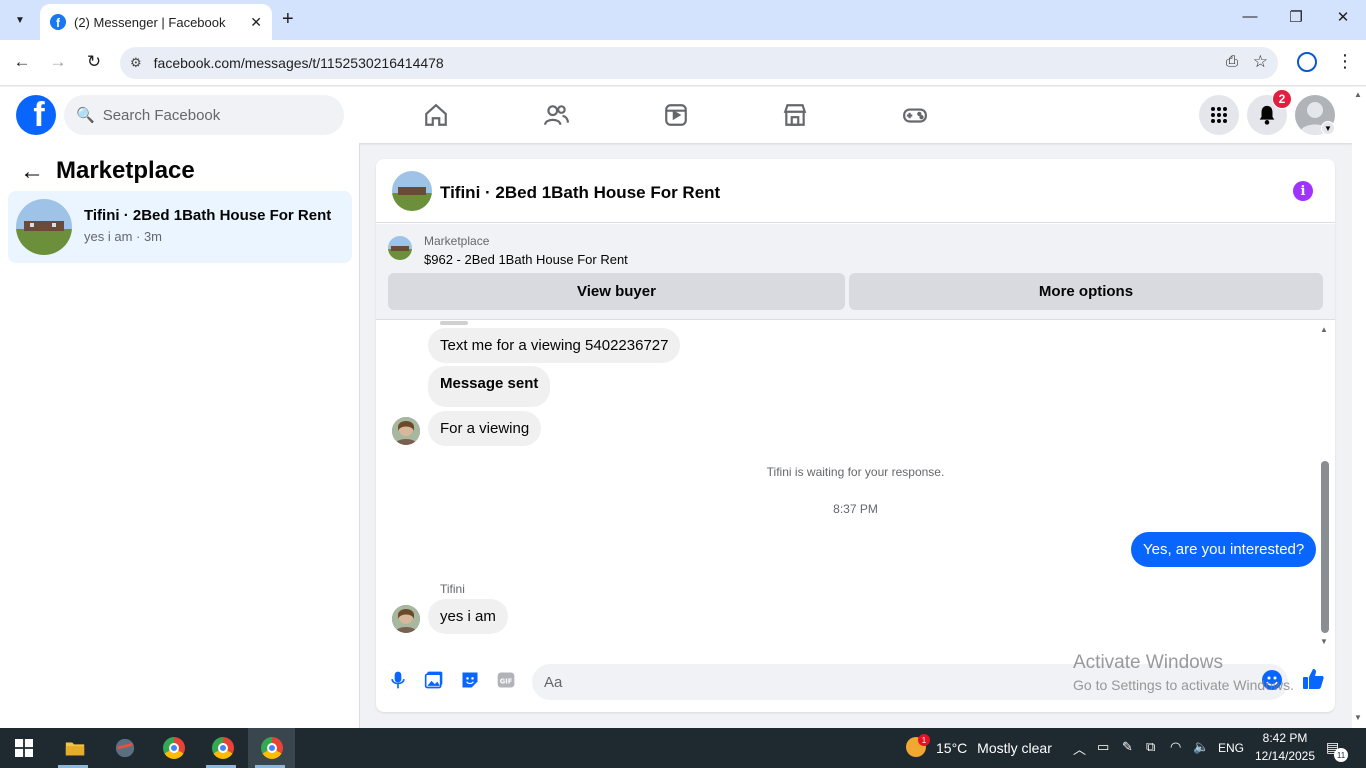 The height and width of the screenshot is (768, 1366). Describe the element at coordinates (1260, 62) in the screenshot. I see `bookmark-star-icon: ☆` at that location.